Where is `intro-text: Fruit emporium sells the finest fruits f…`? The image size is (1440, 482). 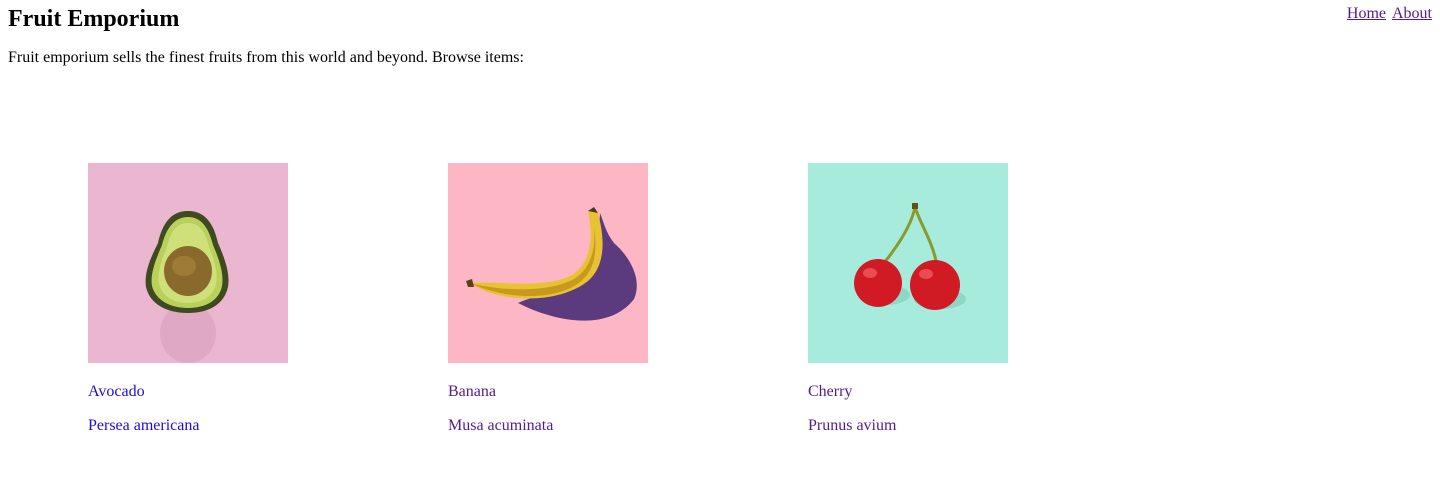 intro-text: Fruit emporium sells the finest fruits f… is located at coordinates (266, 57).